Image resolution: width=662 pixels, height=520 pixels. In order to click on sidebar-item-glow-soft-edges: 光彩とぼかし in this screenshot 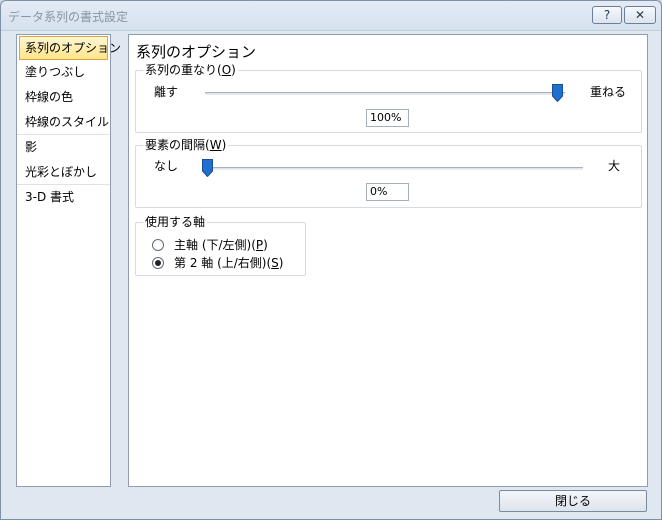, I will do `click(63, 172)`.